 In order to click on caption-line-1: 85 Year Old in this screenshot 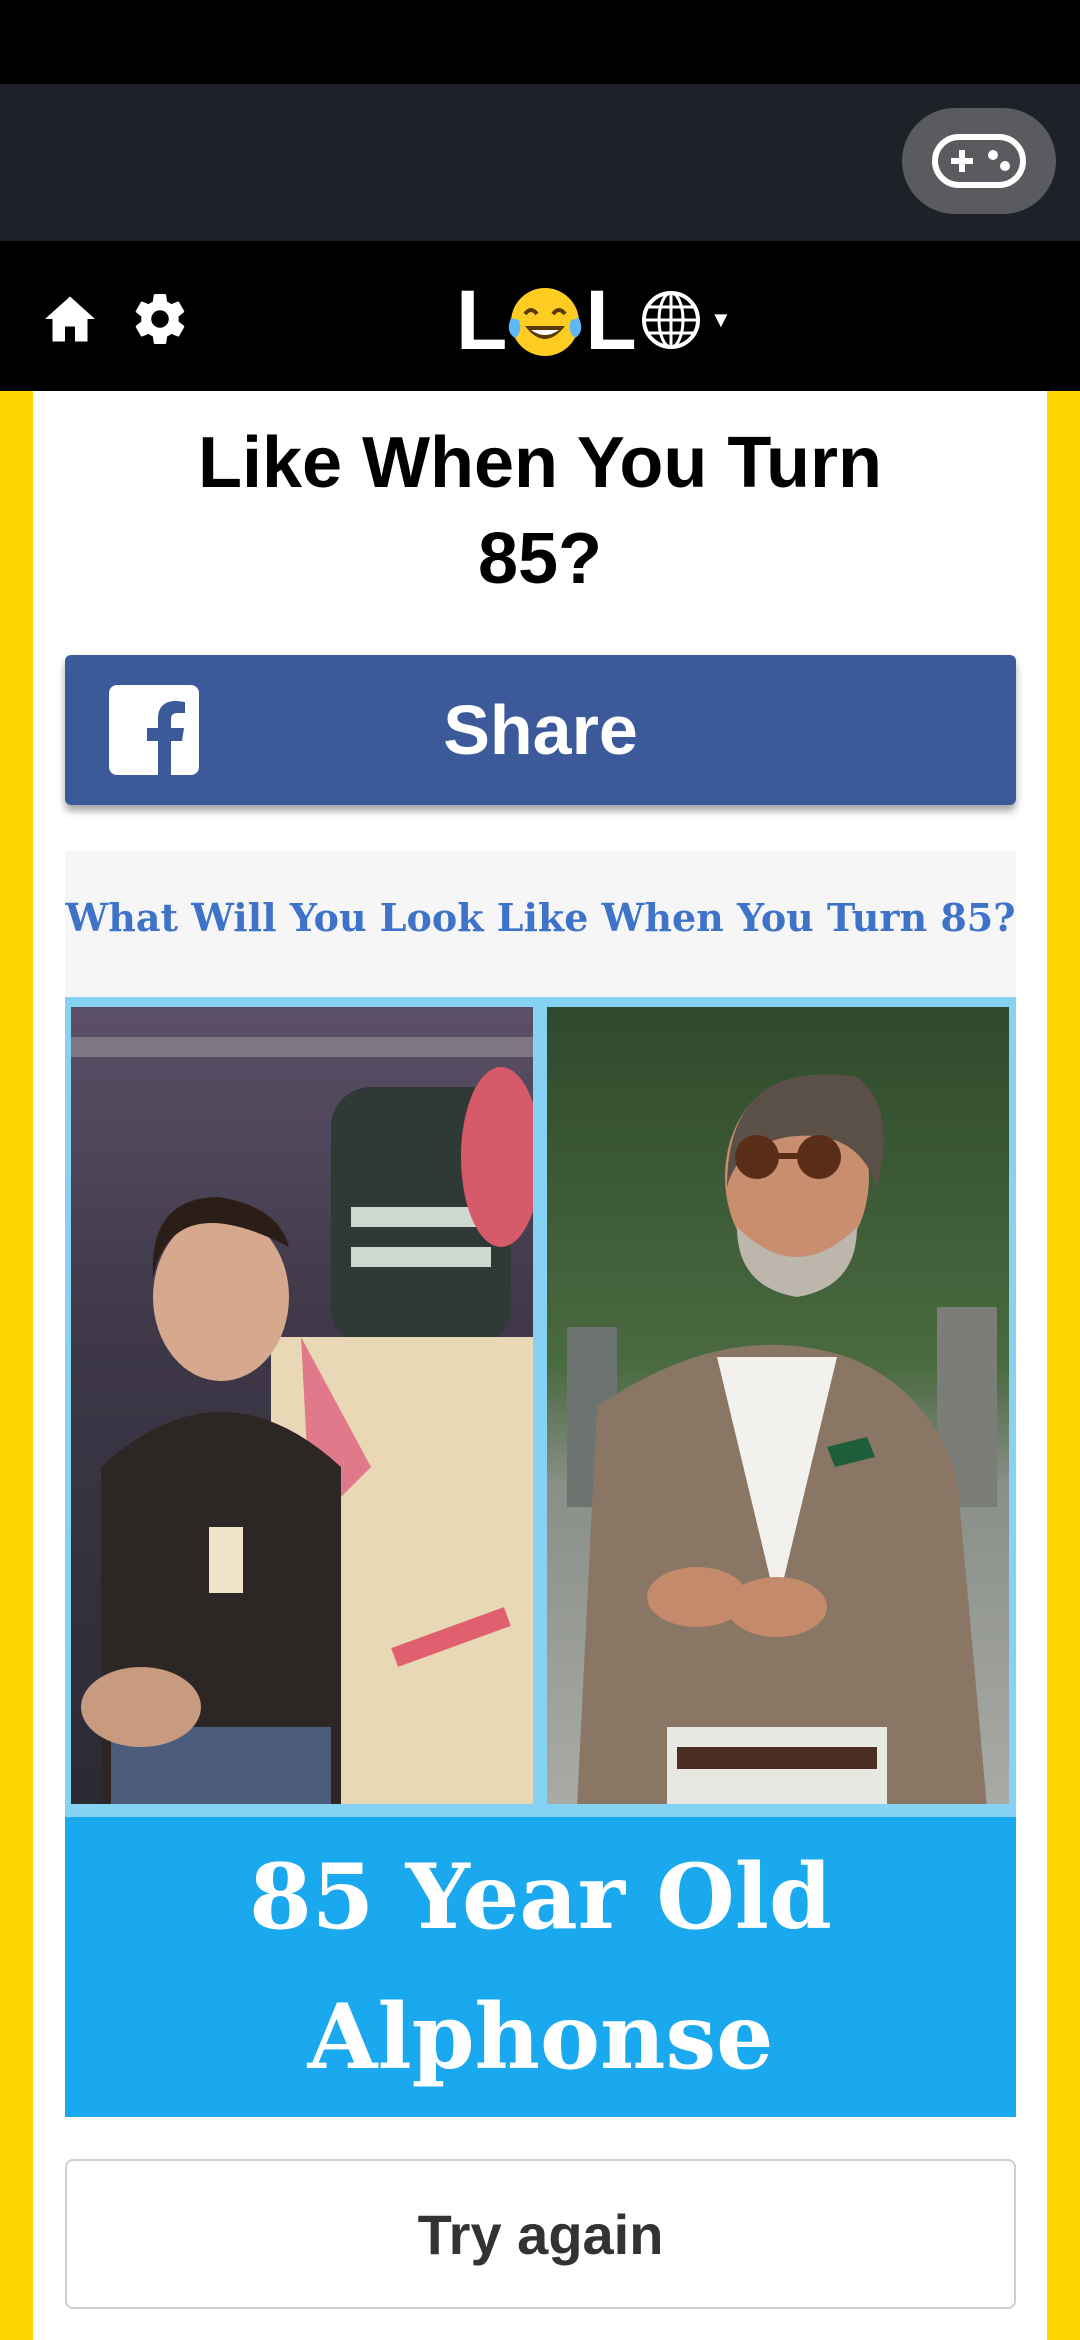, I will do `click(540, 1897)`.